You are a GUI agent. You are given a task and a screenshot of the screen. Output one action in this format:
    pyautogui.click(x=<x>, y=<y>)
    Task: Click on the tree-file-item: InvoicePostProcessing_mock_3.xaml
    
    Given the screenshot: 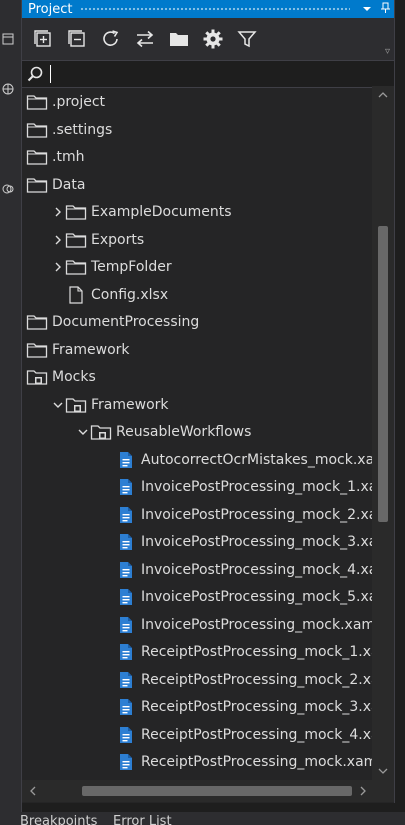 What is the action you would take?
    pyautogui.click(x=197, y=542)
    